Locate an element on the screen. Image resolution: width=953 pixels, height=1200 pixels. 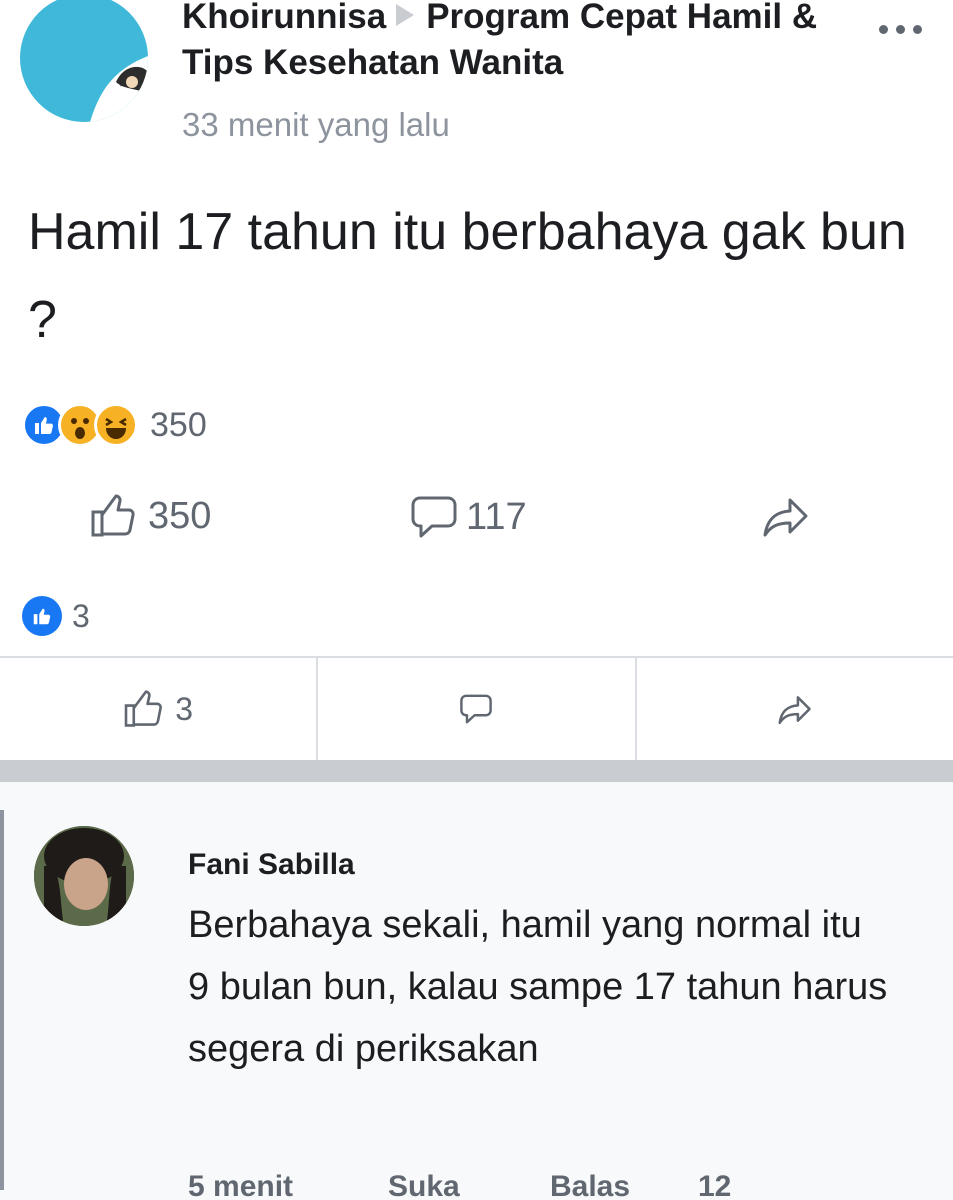
shared-share-button is located at coordinates (795, 709).